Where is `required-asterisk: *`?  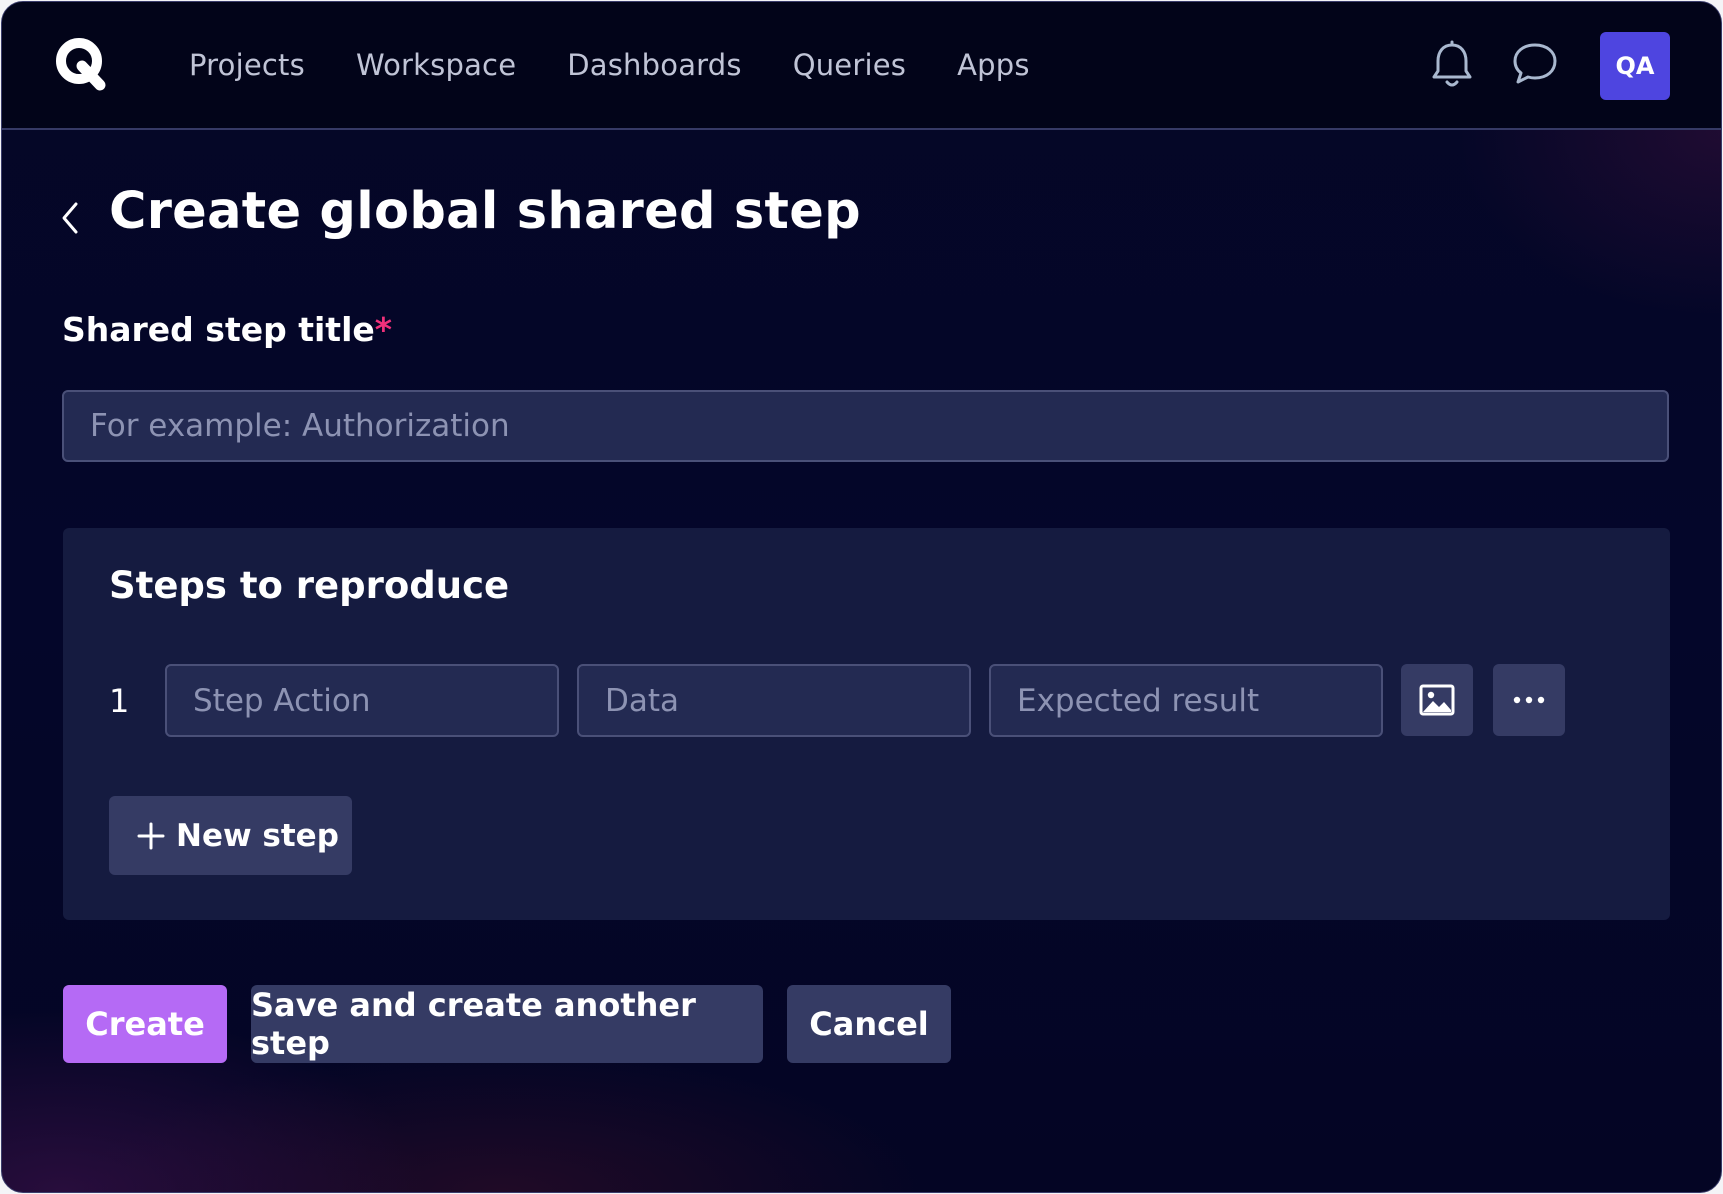 required-asterisk: * is located at coordinates (383, 329).